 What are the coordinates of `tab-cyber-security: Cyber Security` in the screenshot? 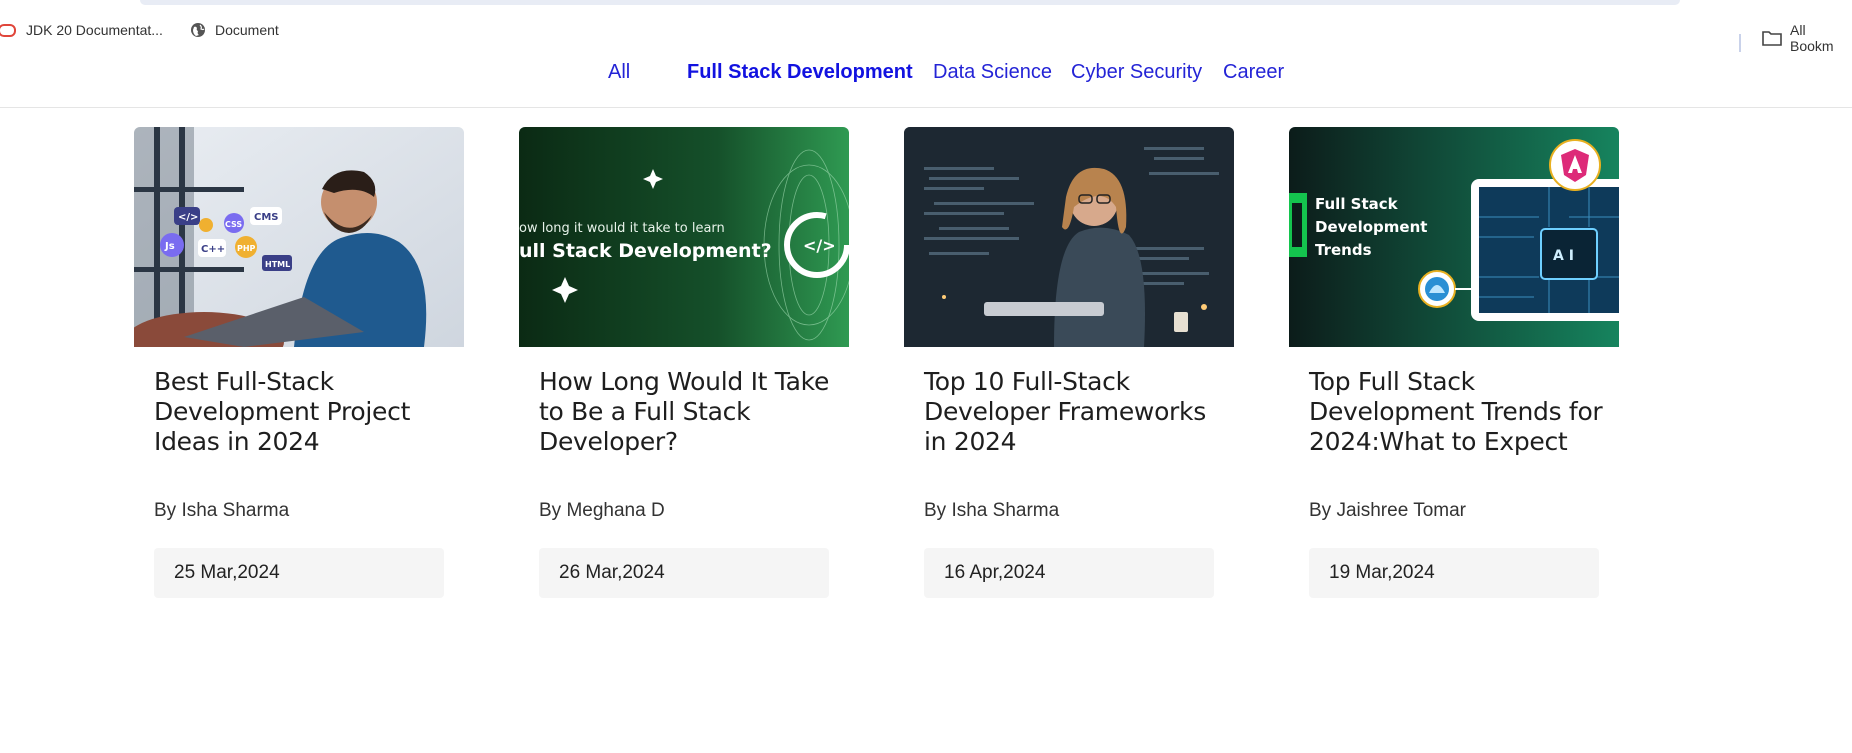 It's located at (1136, 72).